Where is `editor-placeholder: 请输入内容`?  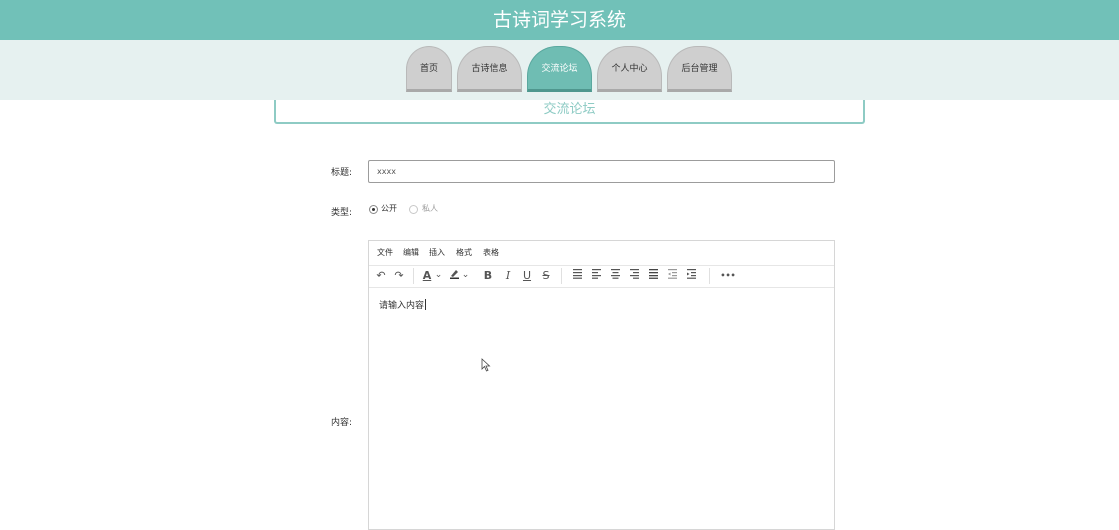 editor-placeholder: 请输入内容 is located at coordinates (403, 305).